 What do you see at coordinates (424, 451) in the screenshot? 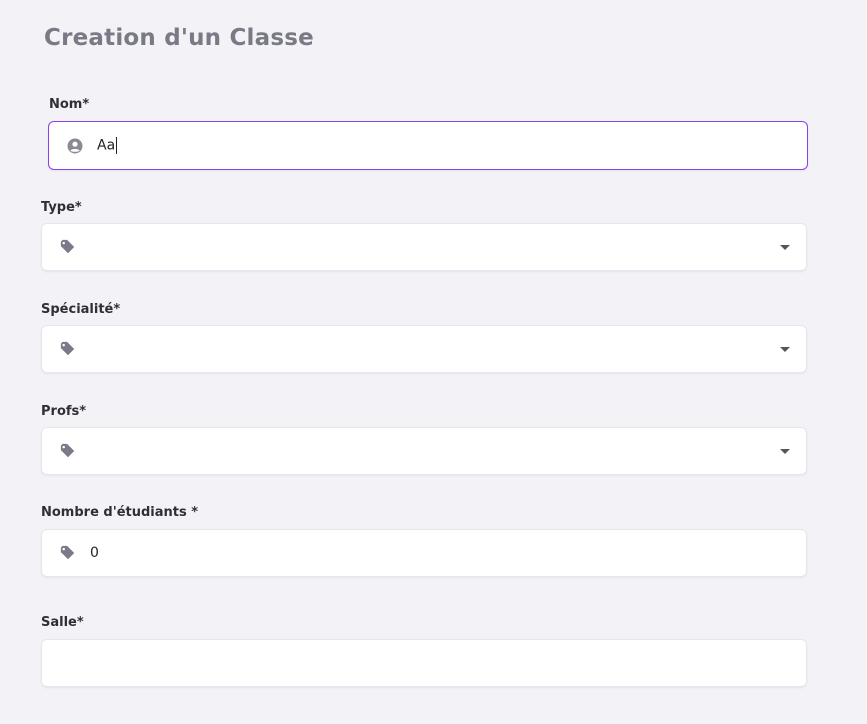
I see `profs-select` at bounding box center [424, 451].